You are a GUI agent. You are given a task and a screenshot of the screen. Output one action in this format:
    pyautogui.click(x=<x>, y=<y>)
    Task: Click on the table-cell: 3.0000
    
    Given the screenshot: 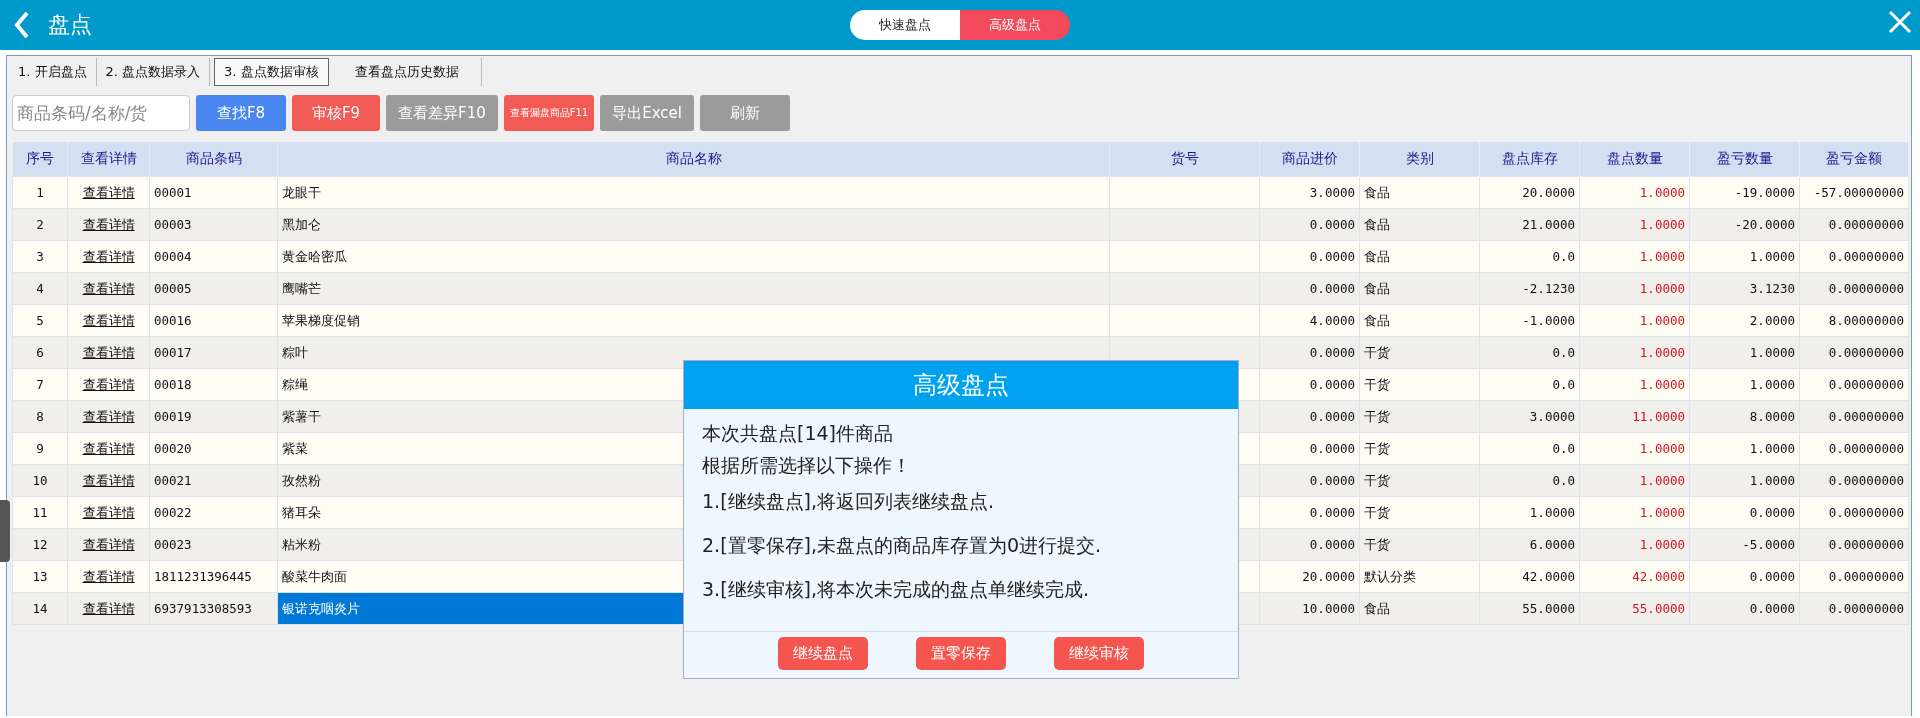 What is the action you would take?
    pyautogui.click(x=1552, y=416)
    